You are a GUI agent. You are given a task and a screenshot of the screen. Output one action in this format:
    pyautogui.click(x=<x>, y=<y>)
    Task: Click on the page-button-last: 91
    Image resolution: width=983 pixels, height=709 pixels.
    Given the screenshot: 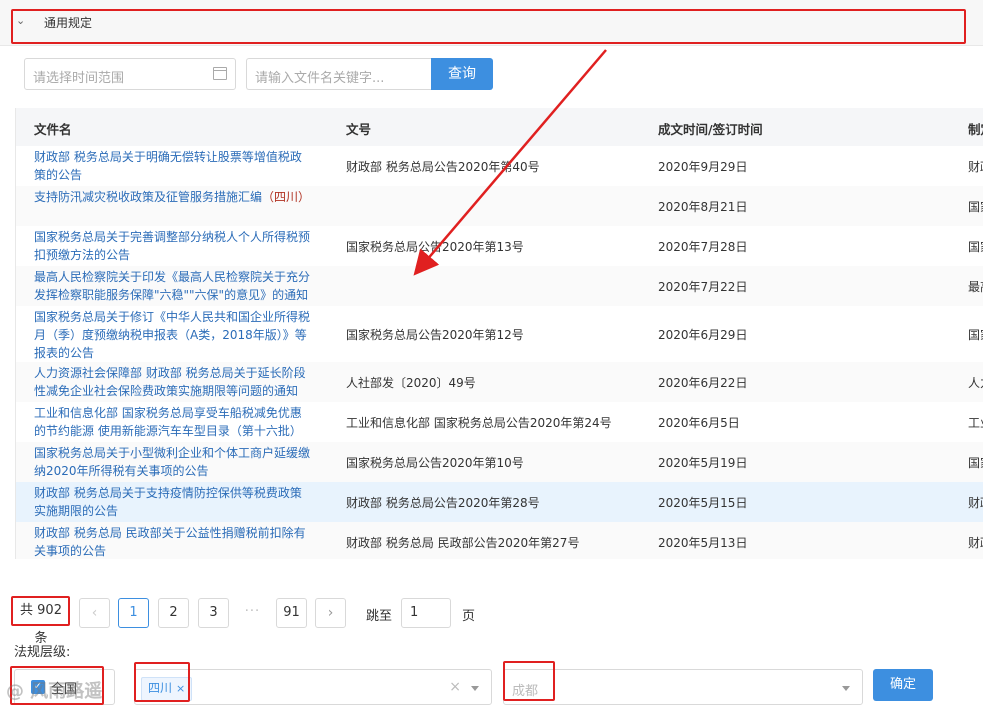 What is the action you would take?
    pyautogui.click(x=291, y=613)
    